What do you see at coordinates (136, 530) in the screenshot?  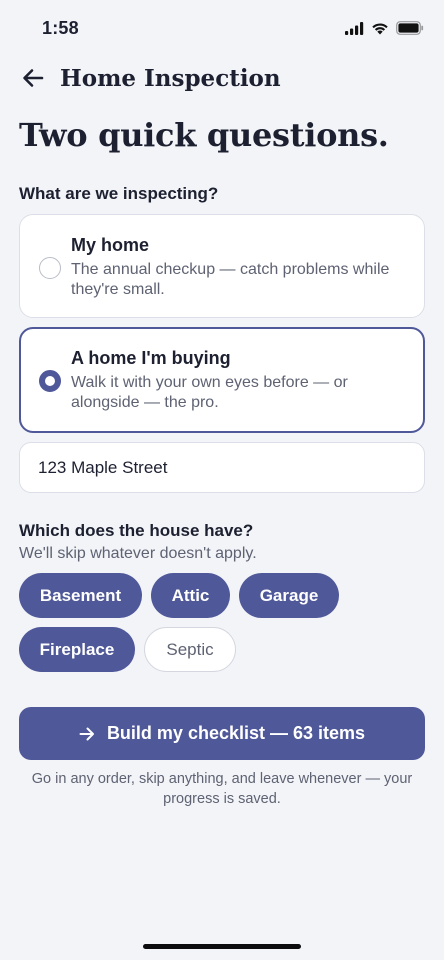 I see `question-2-label: Which does the house have?` at bounding box center [136, 530].